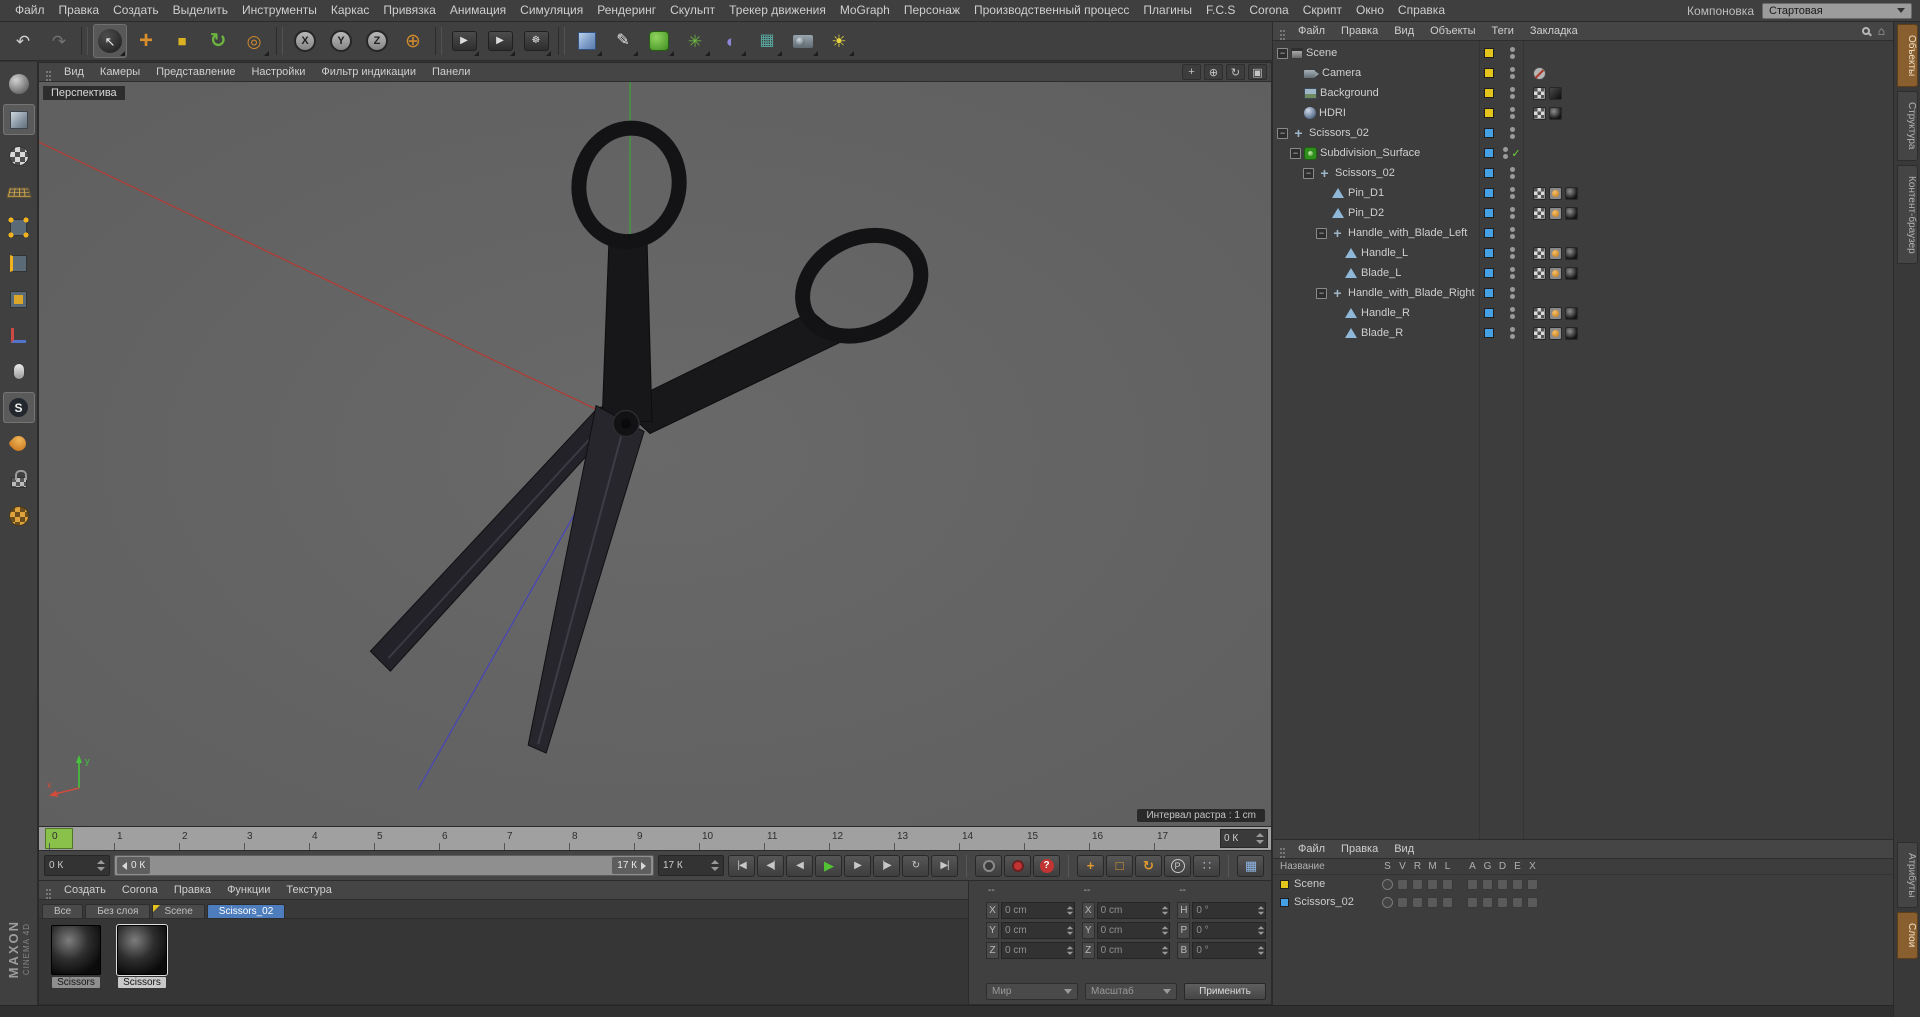 The height and width of the screenshot is (1017, 1920). What do you see at coordinates (770, 865) in the screenshot?
I see `prev-key-button: ◀|` at bounding box center [770, 865].